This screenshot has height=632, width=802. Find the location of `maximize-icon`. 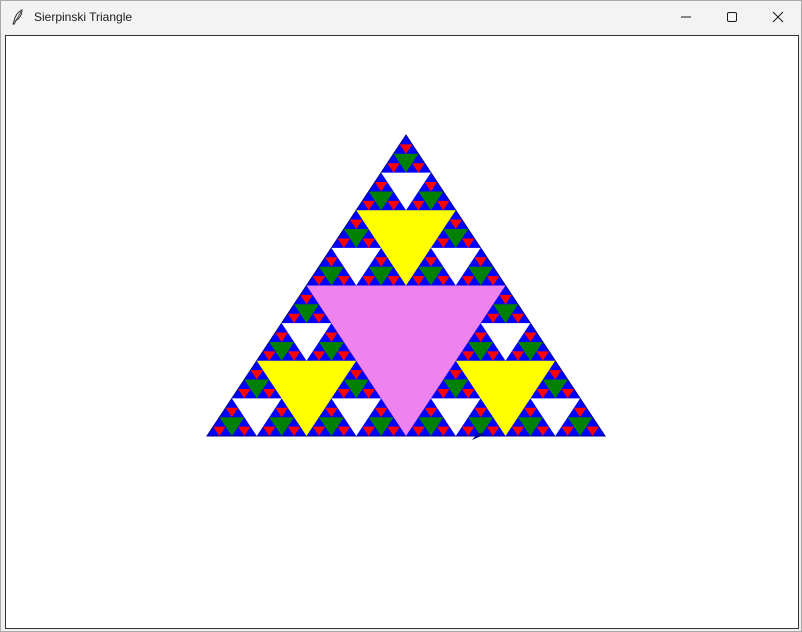

maximize-icon is located at coordinates (732, 17).